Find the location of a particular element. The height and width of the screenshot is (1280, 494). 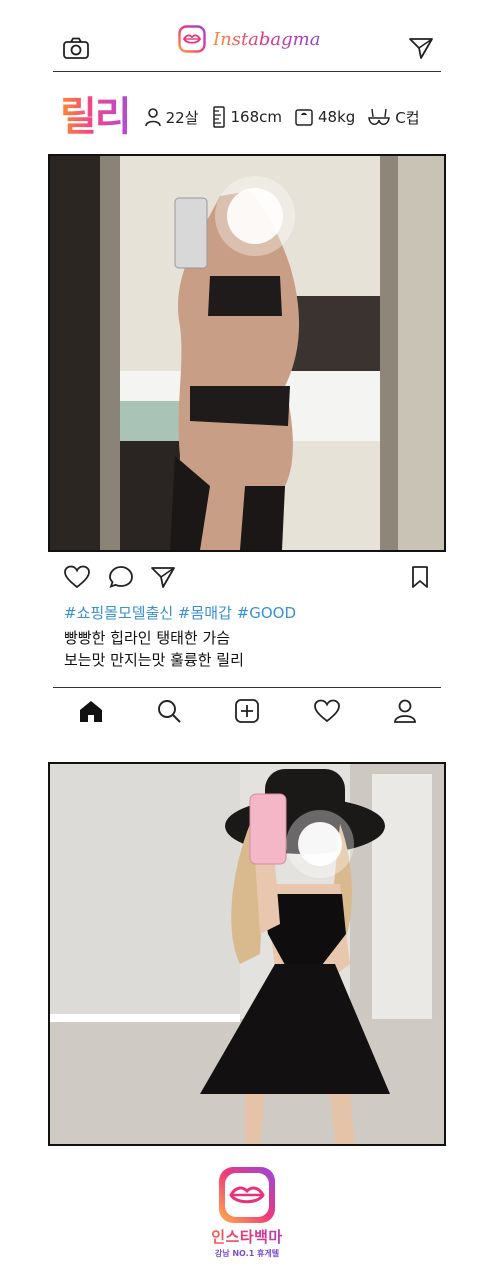

add-post-icon is located at coordinates (247, 711).